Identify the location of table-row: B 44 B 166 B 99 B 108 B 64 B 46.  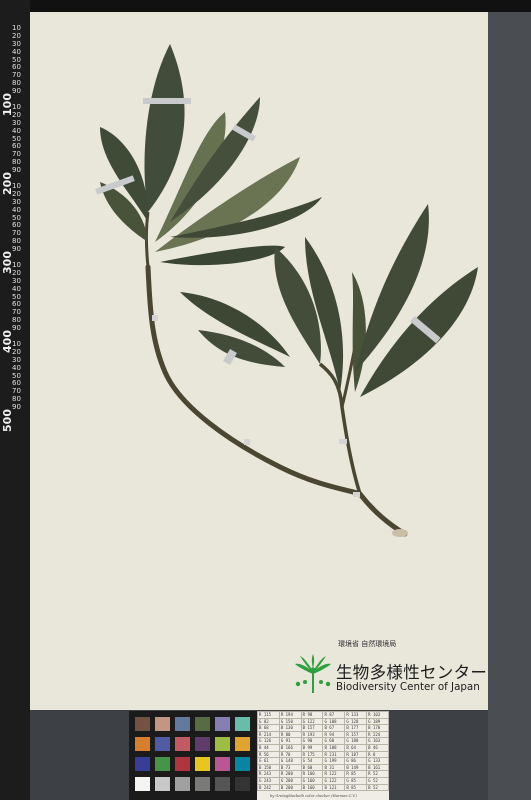
(323, 747).